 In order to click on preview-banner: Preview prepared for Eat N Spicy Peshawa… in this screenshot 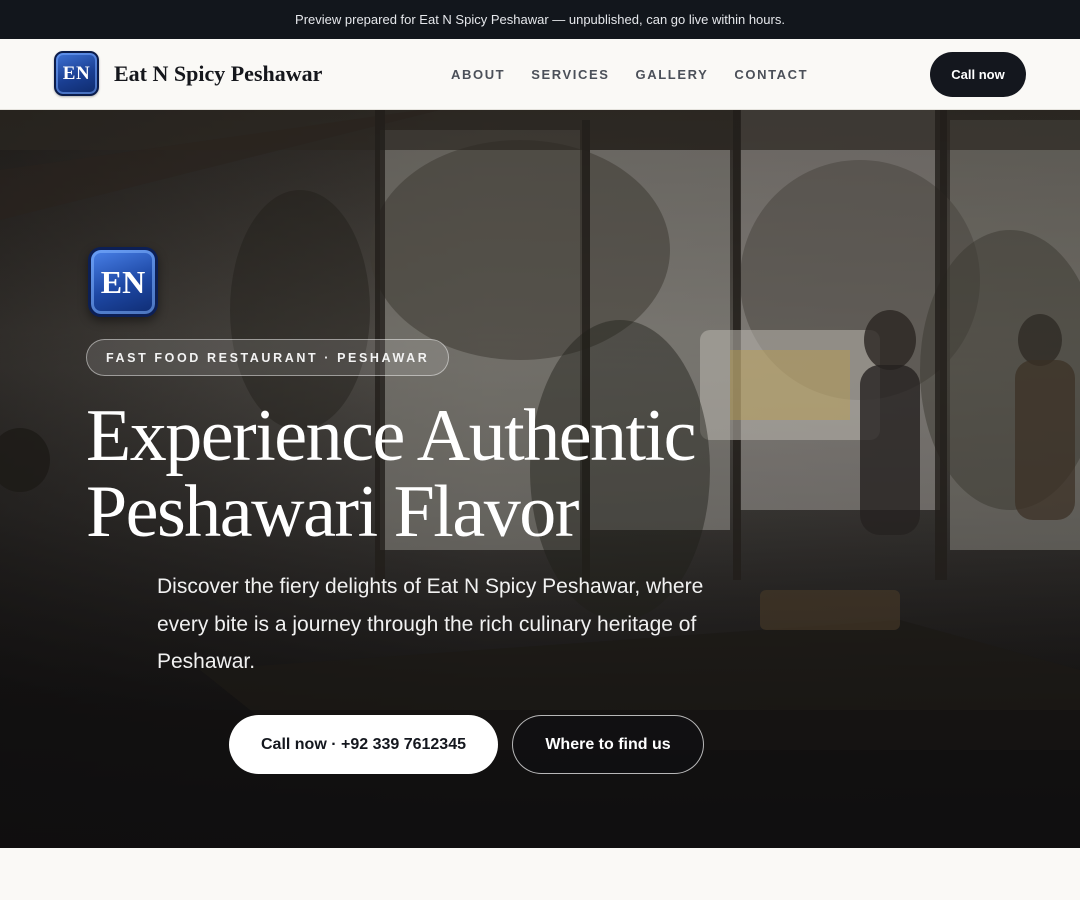, I will do `click(540, 19)`.